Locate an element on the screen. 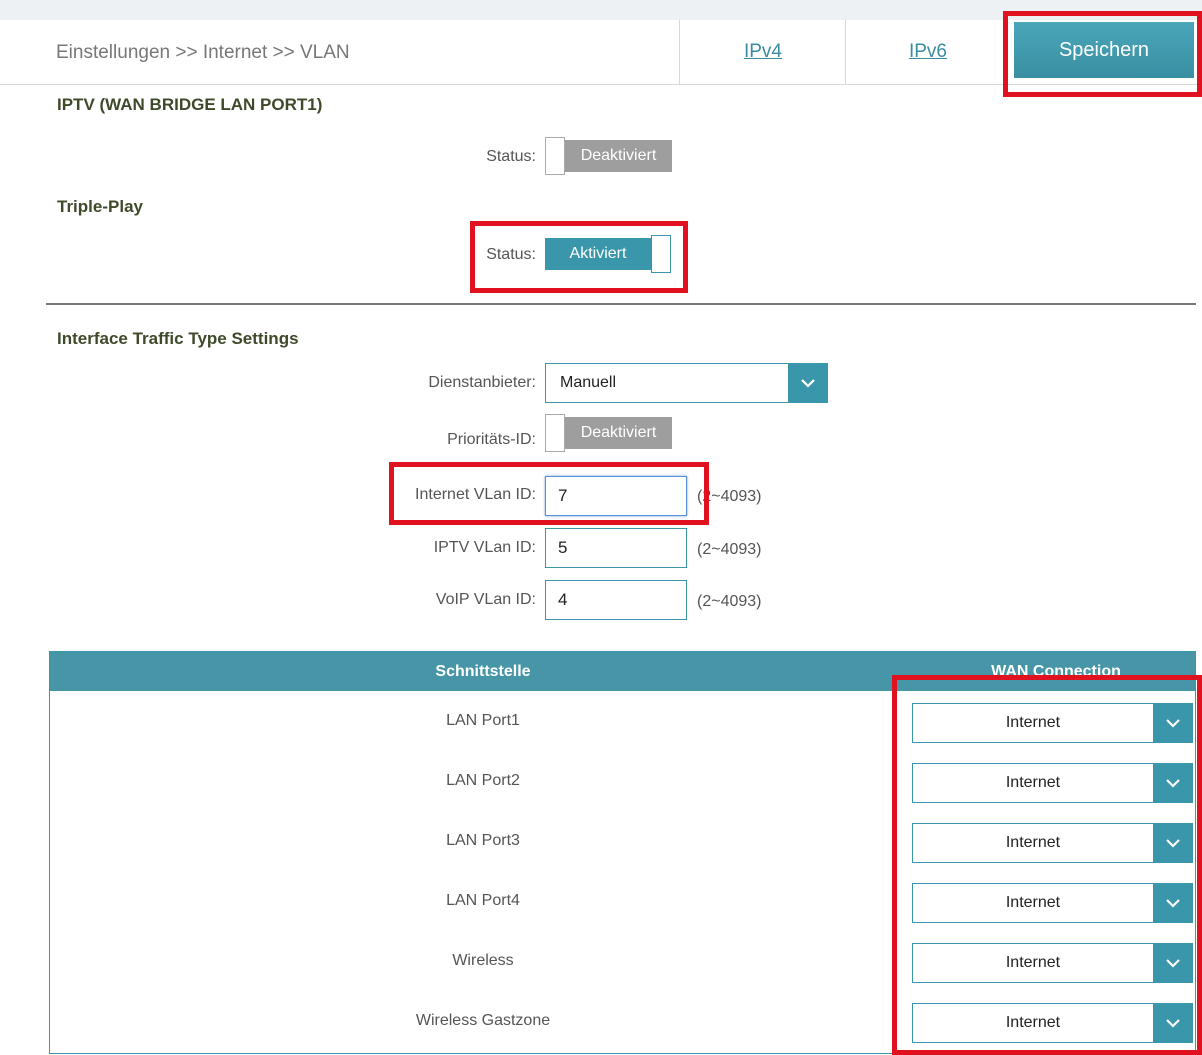 This screenshot has height=1055, width=1202. row-label-wireless-gastzone: Wireless Gastzone is located at coordinates (483, 1020).